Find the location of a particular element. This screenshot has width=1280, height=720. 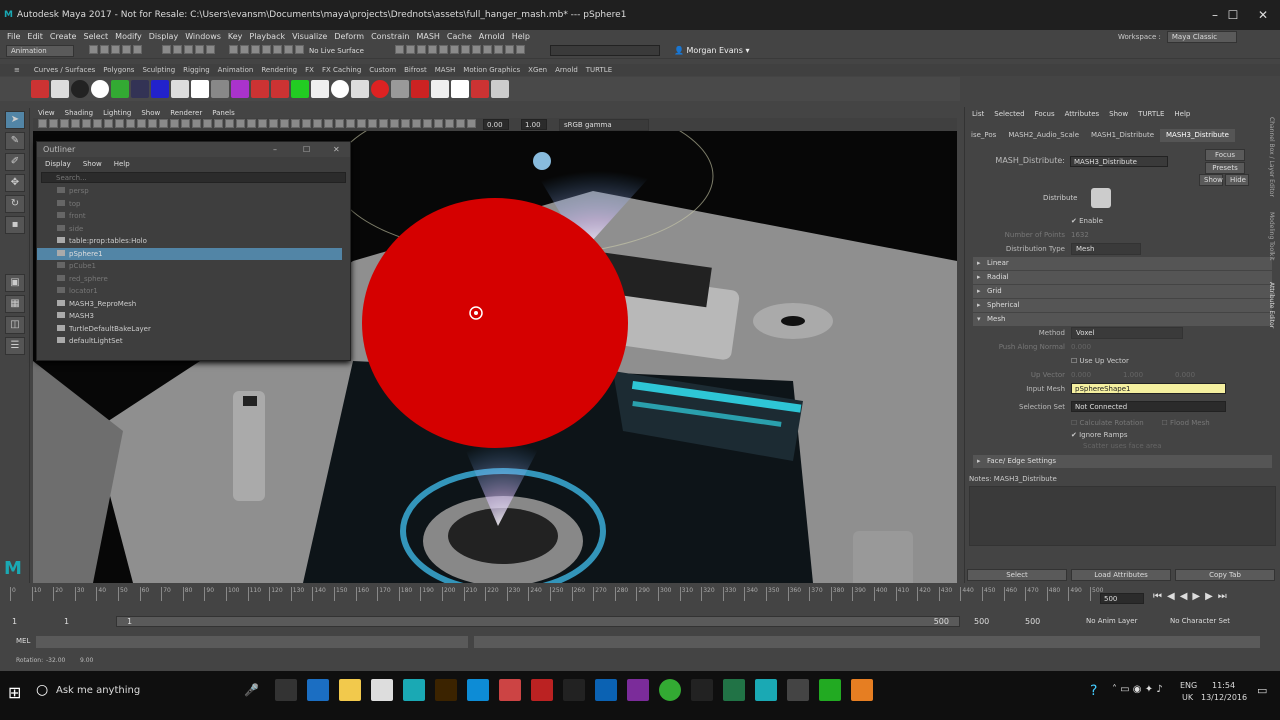

chrome-icon is located at coordinates (670, 690).